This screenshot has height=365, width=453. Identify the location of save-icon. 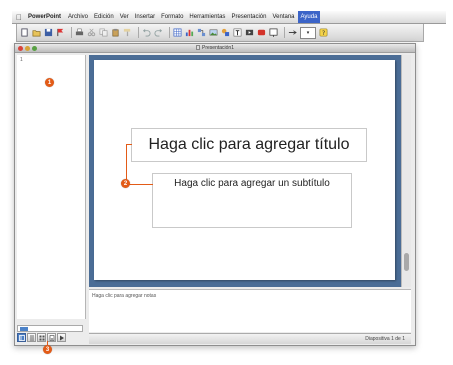
(48, 32).